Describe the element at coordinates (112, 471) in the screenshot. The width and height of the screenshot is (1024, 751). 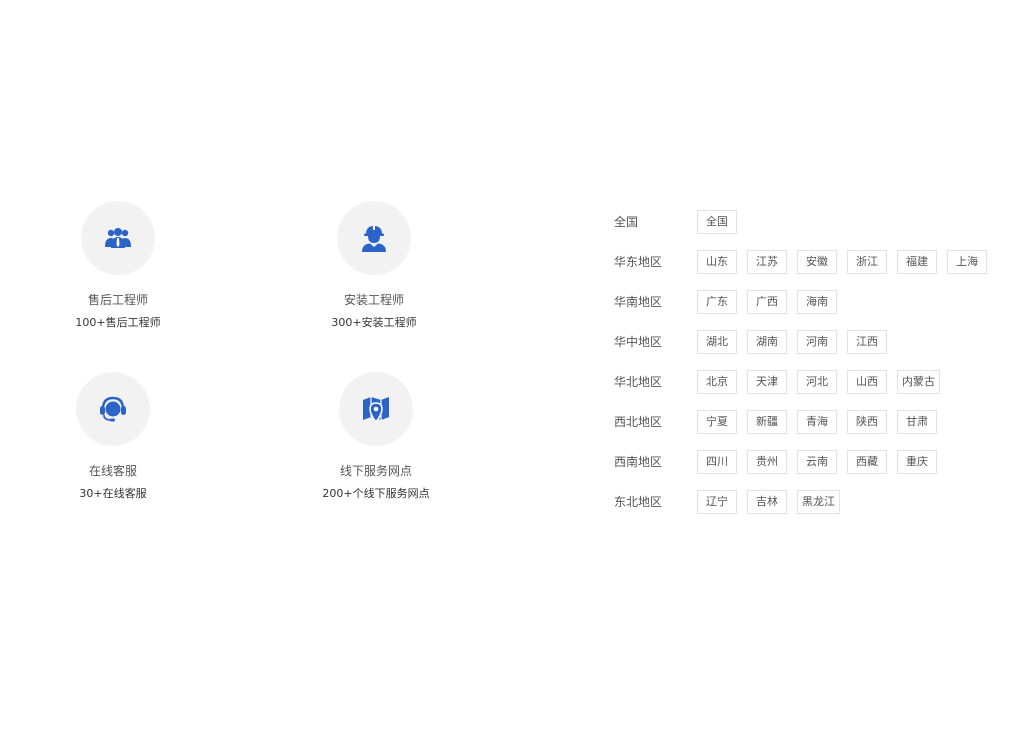
I see `service-title: 在线客服` at that location.